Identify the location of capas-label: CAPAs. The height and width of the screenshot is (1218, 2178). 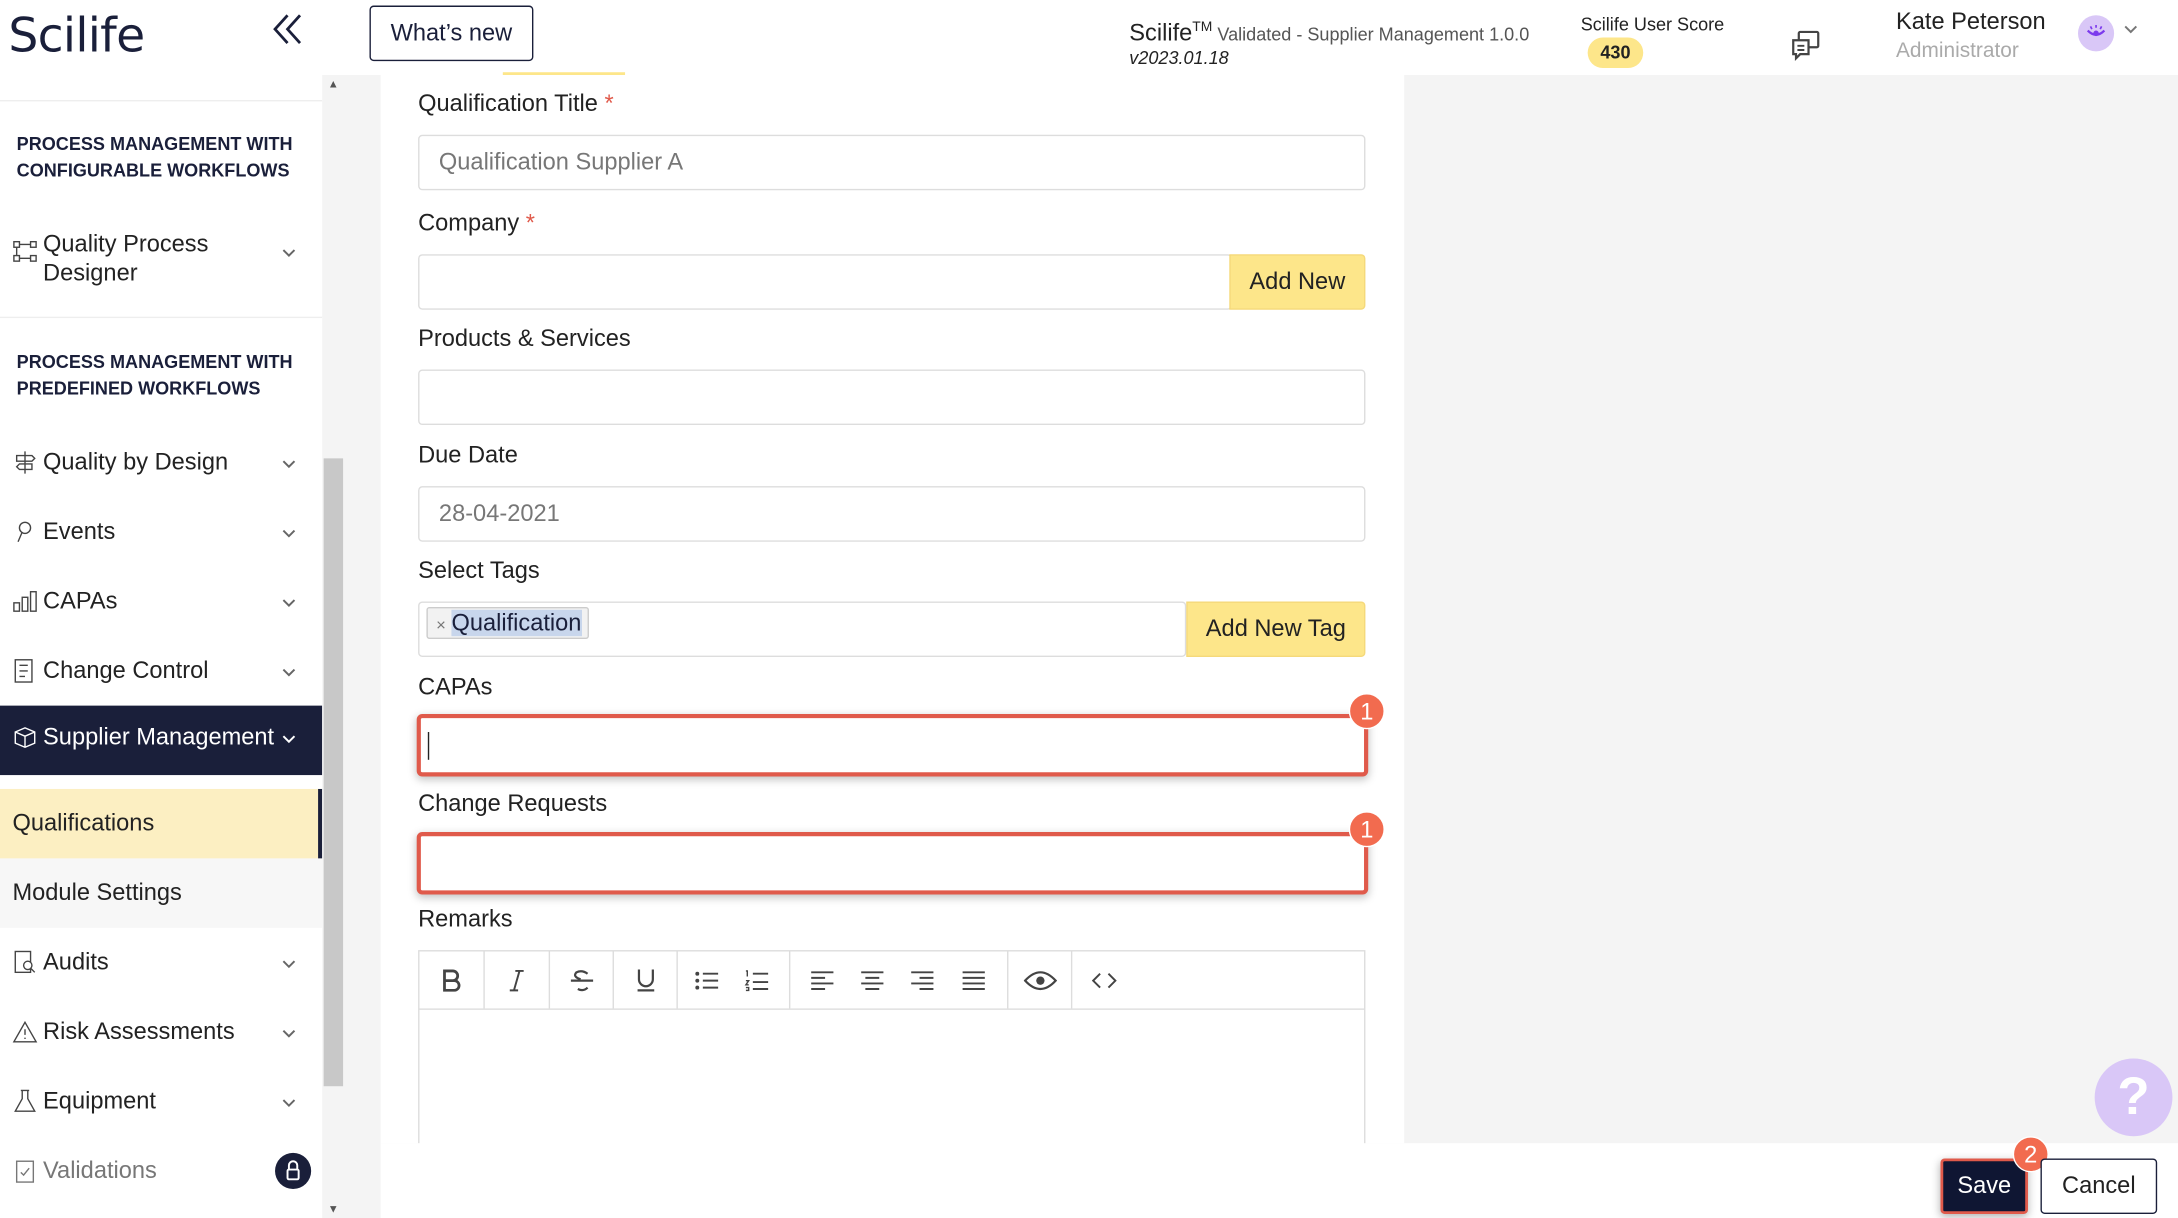
(455, 687).